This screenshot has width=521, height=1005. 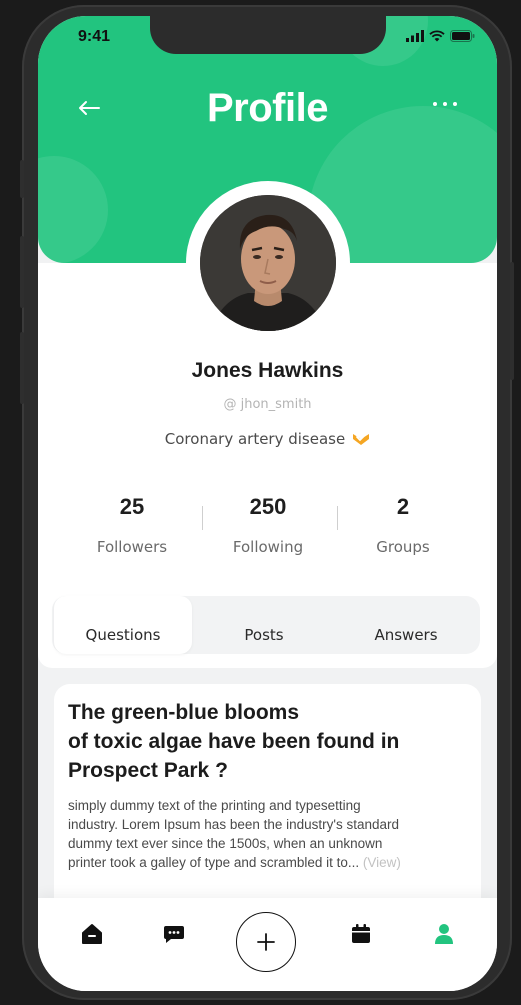 What do you see at coordinates (361, 934) in the screenshot?
I see `calendar-icon` at bounding box center [361, 934].